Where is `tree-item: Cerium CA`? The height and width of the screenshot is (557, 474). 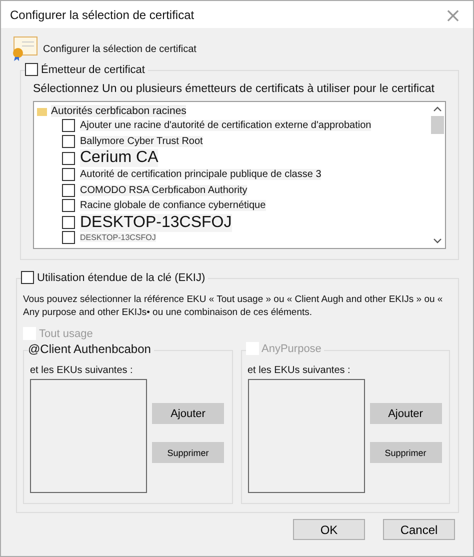 tree-item: Cerium CA is located at coordinates (244, 158).